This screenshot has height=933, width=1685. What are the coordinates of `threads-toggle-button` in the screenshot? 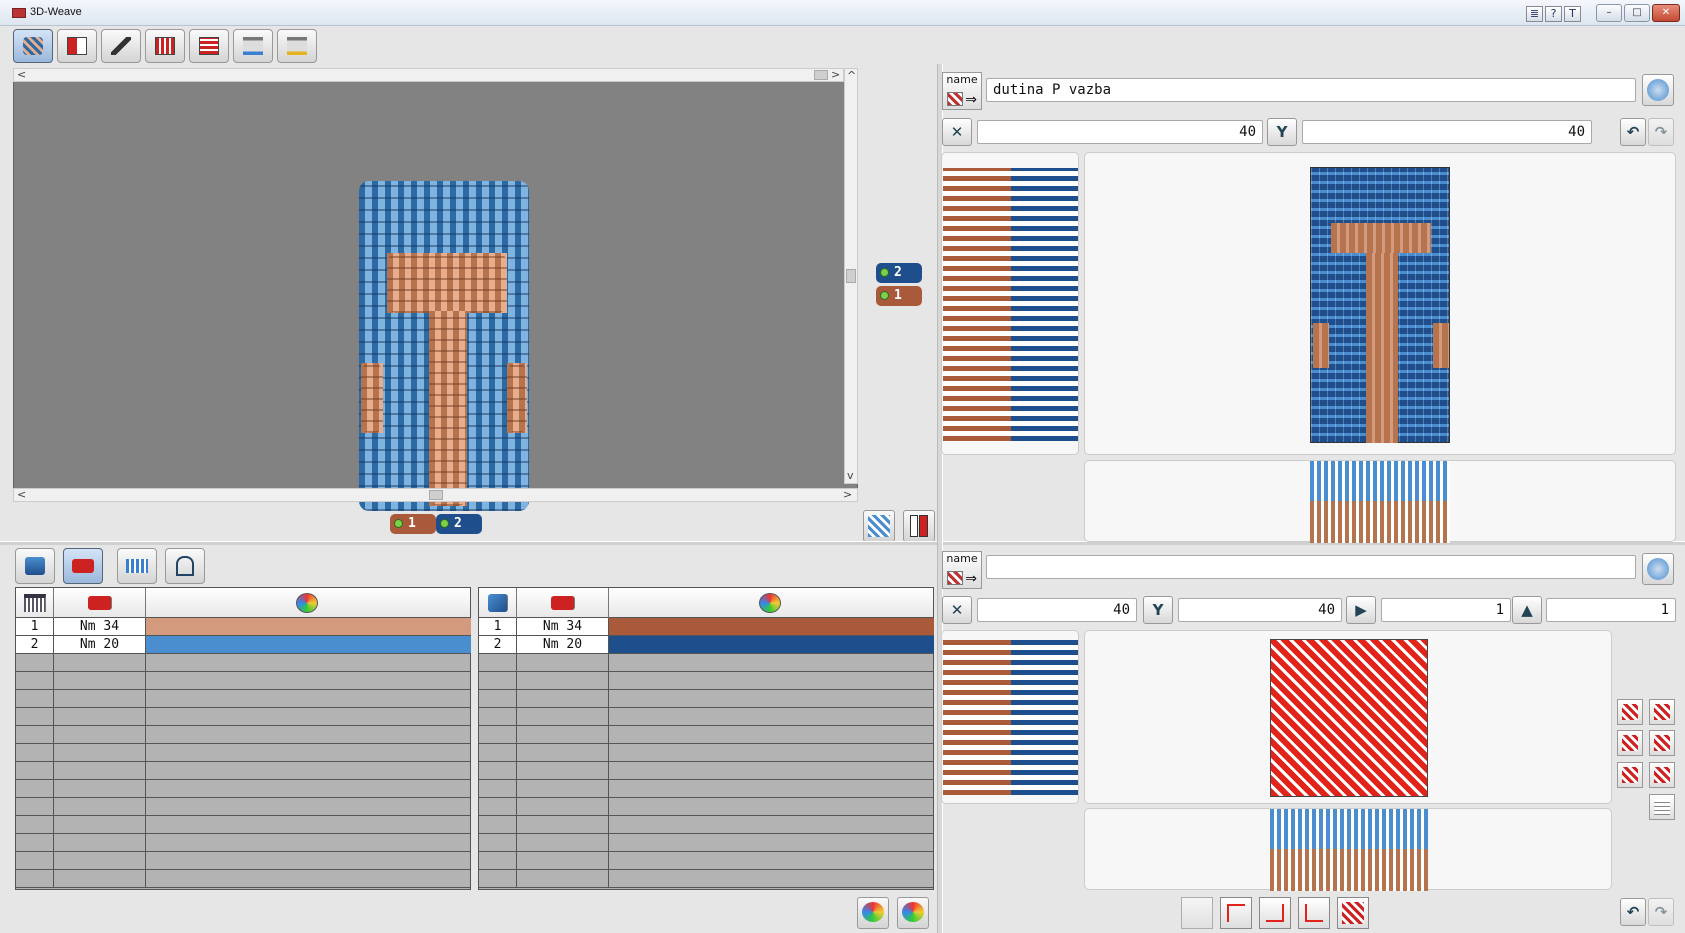 It's located at (919, 526).